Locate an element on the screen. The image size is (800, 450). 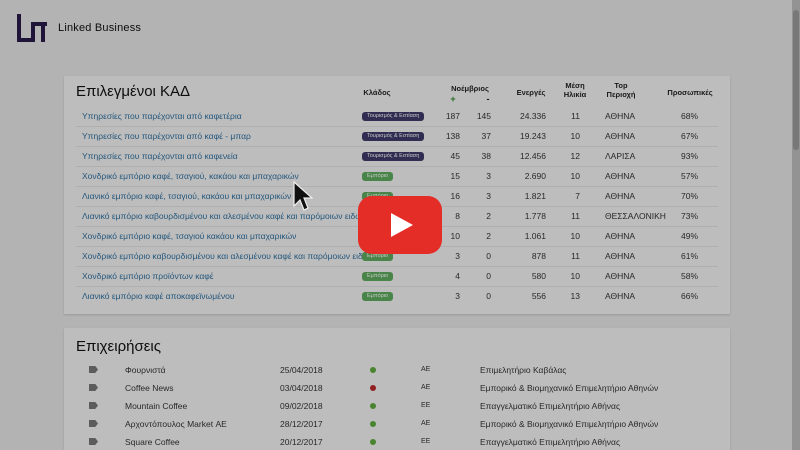
play-button is located at coordinates (400, 225).